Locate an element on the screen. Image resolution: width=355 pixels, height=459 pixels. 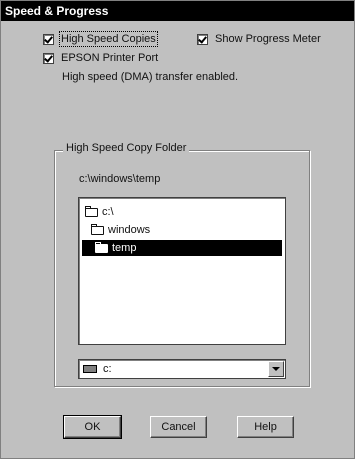
high-speed-copies-label: High Speed Copies is located at coordinates (108, 39).